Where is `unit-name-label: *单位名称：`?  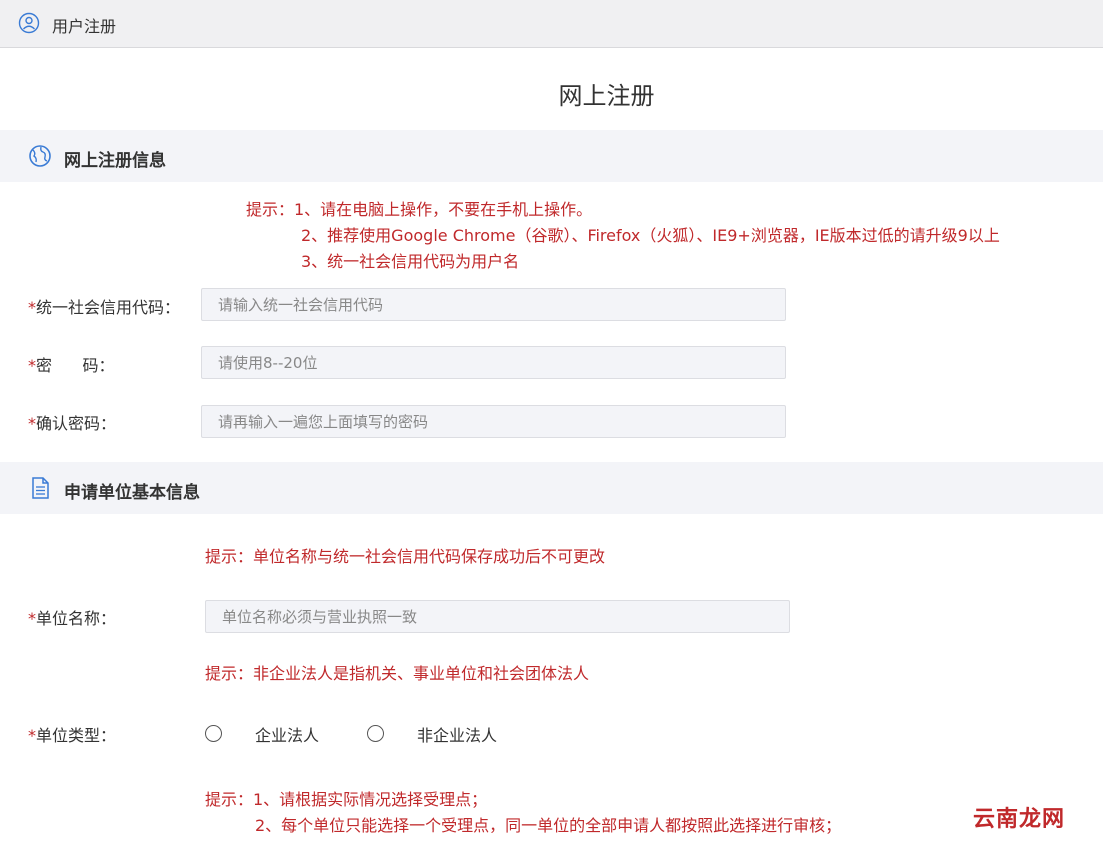 unit-name-label: *单位名称： is located at coordinates (72, 617).